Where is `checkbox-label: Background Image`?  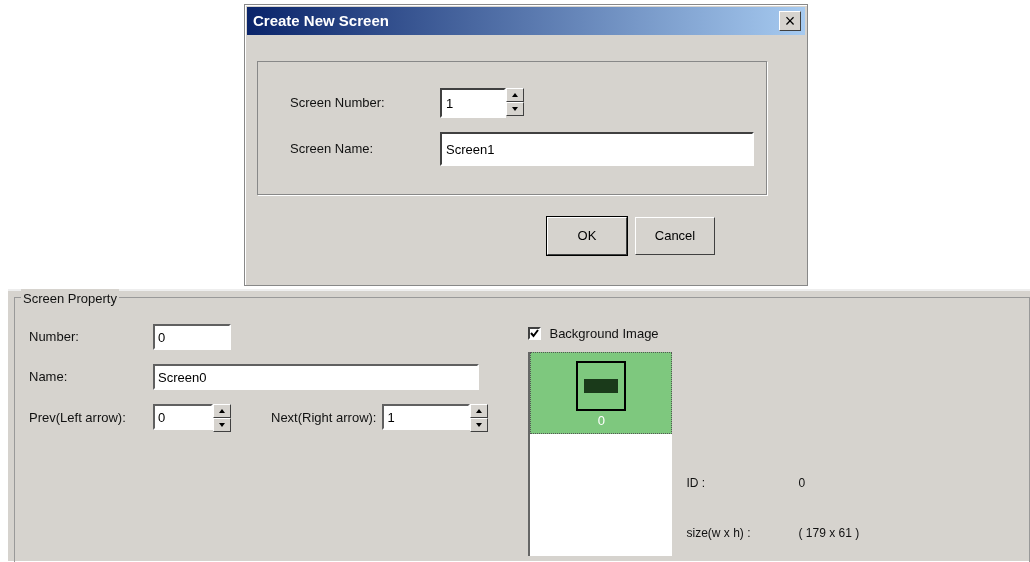
checkbox-label: Background Image is located at coordinates (604, 334).